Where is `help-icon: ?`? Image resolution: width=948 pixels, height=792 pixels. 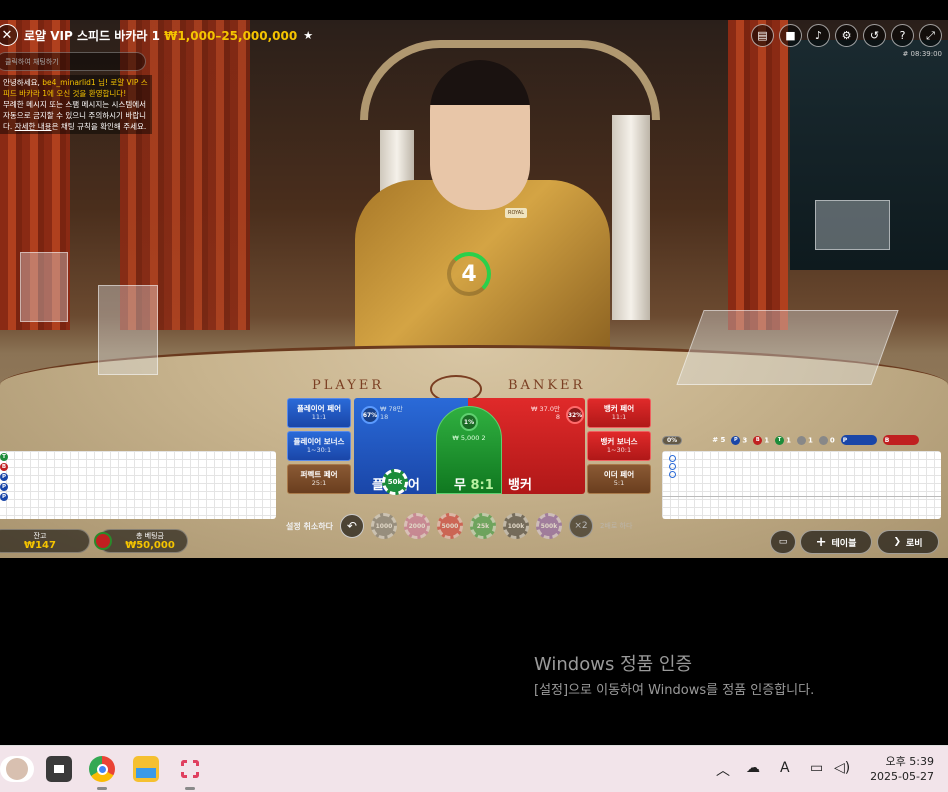 help-icon: ? is located at coordinates (902, 35).